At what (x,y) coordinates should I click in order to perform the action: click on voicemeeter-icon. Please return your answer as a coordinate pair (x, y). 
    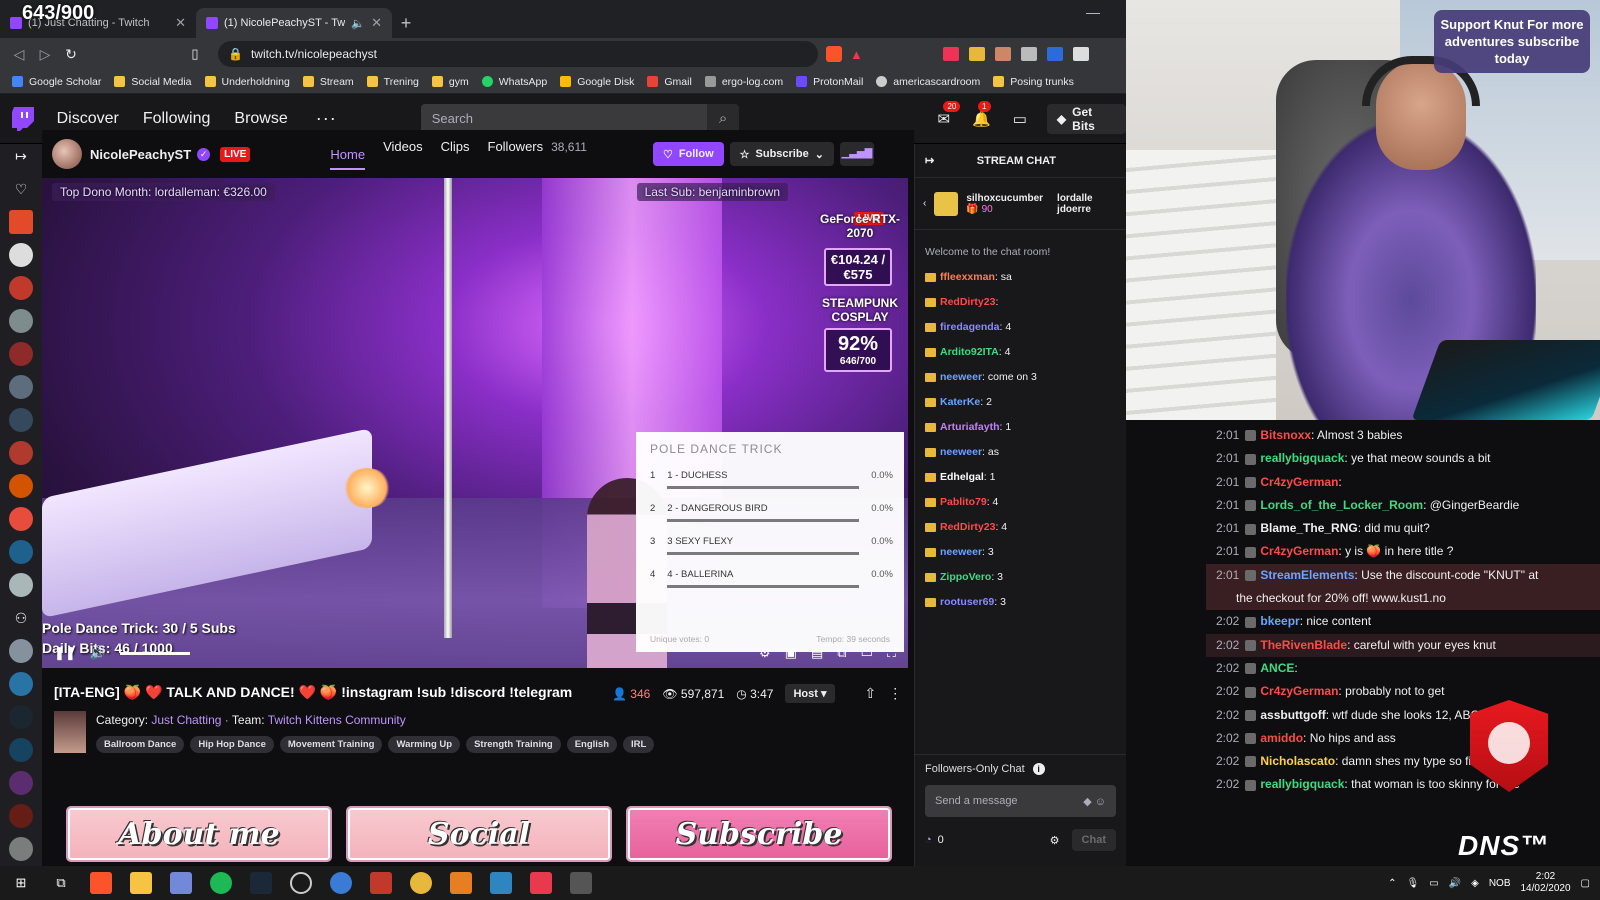
    Looking at the image, I should click on (381, 883).